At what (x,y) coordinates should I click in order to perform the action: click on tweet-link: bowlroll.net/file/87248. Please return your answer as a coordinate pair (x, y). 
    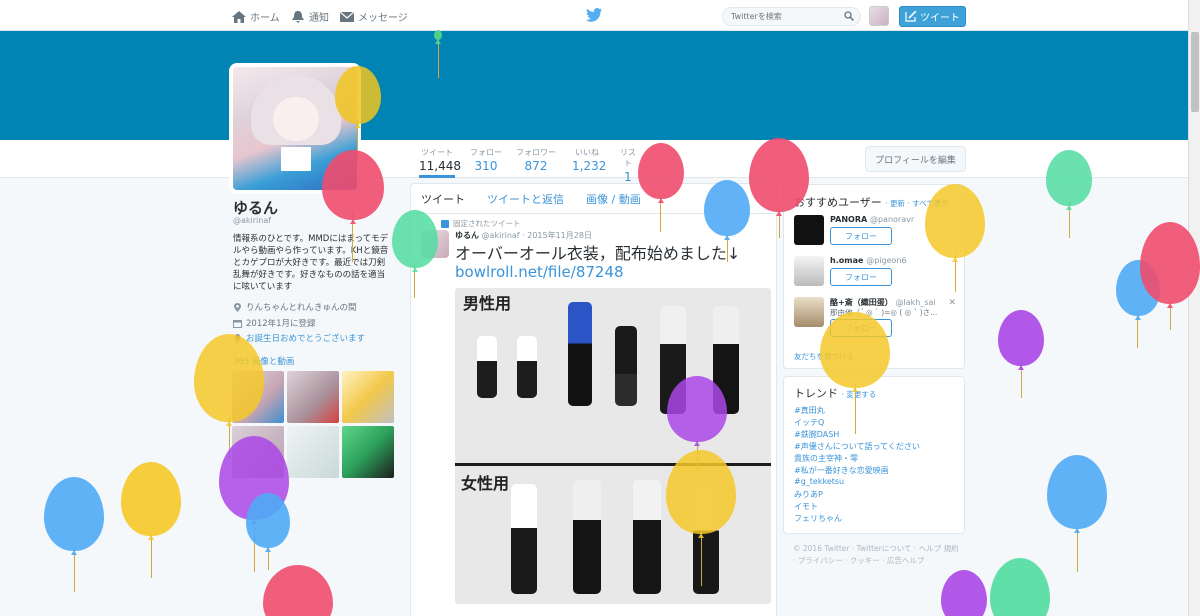
    Looking at the image, I should click on (539, 272).